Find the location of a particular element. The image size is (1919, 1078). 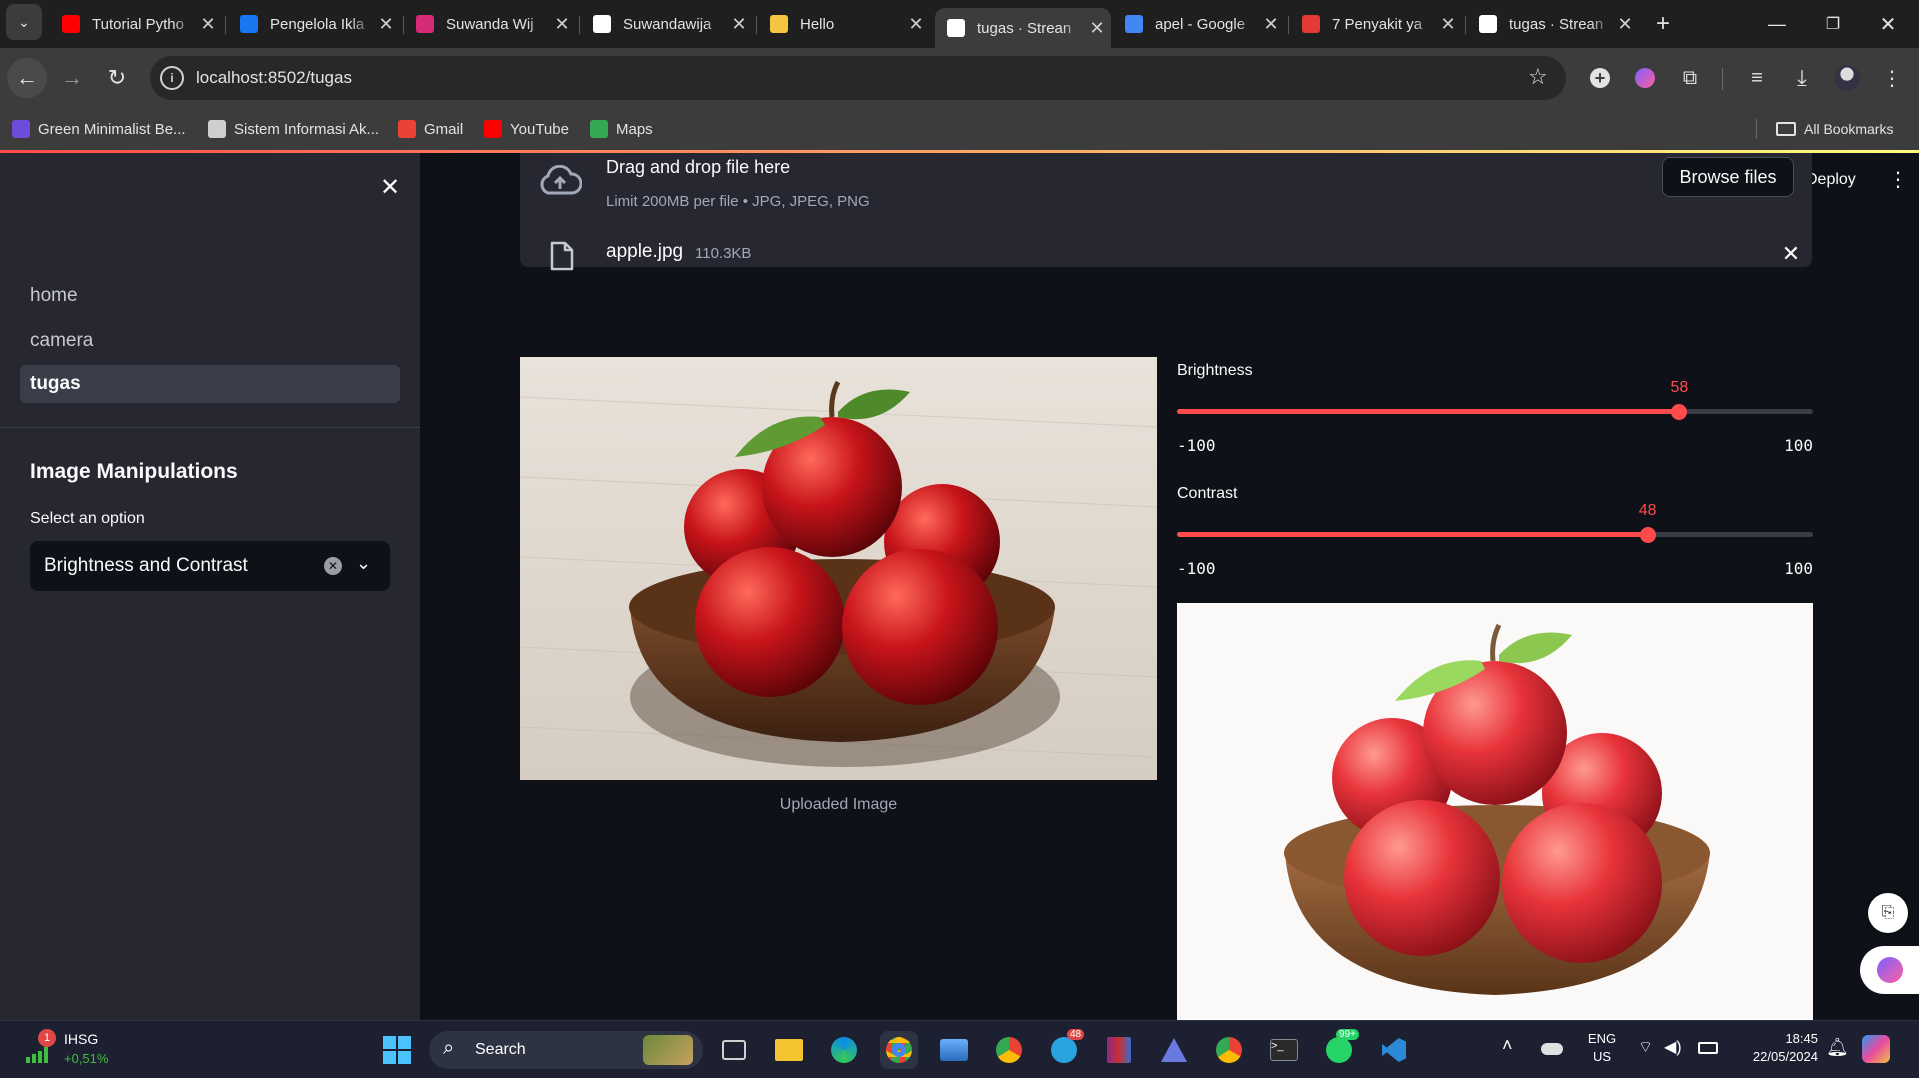

task-view-icon is located at coordinates (734, 1050).